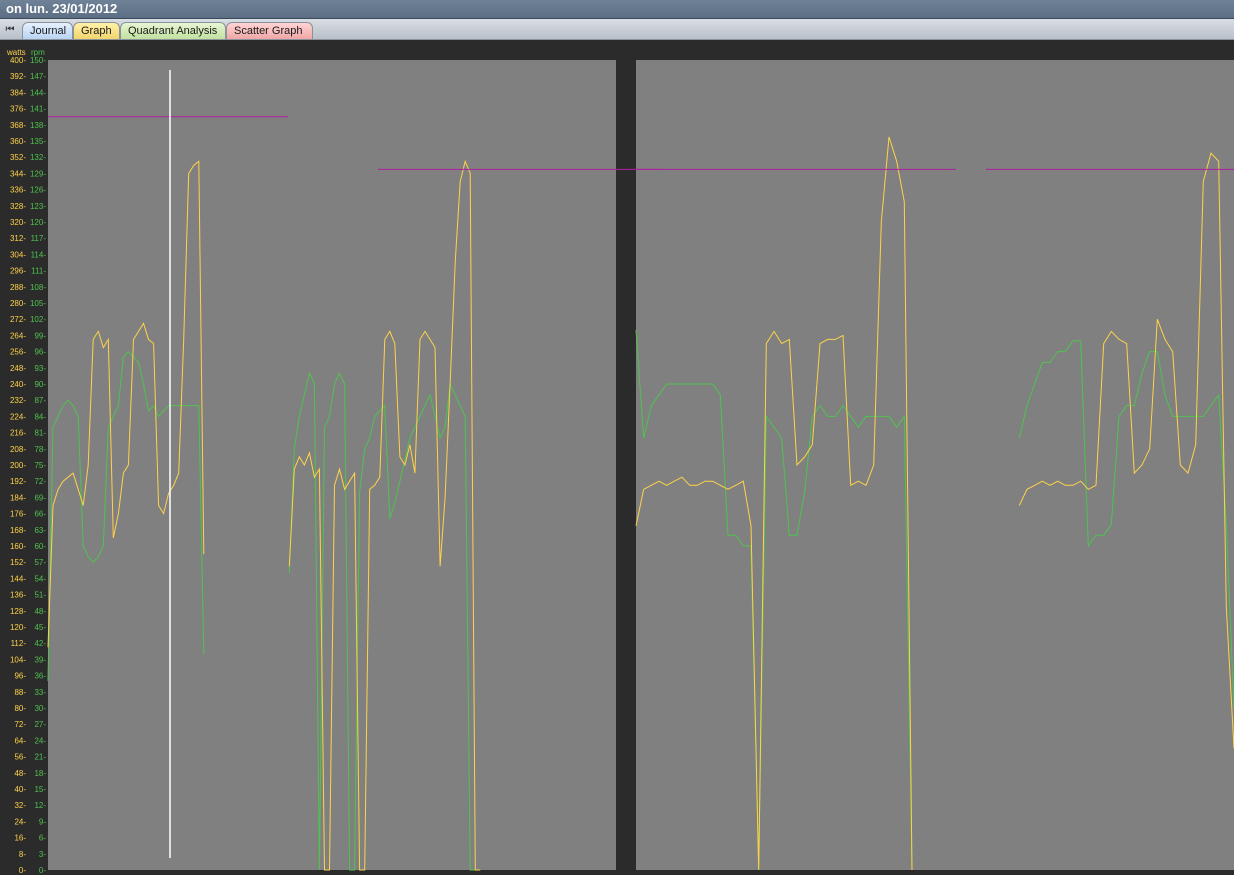 The height and width of the screenshot is (875, 1234). I want to click on y2-tick-label: 45-, so click(40, 627).